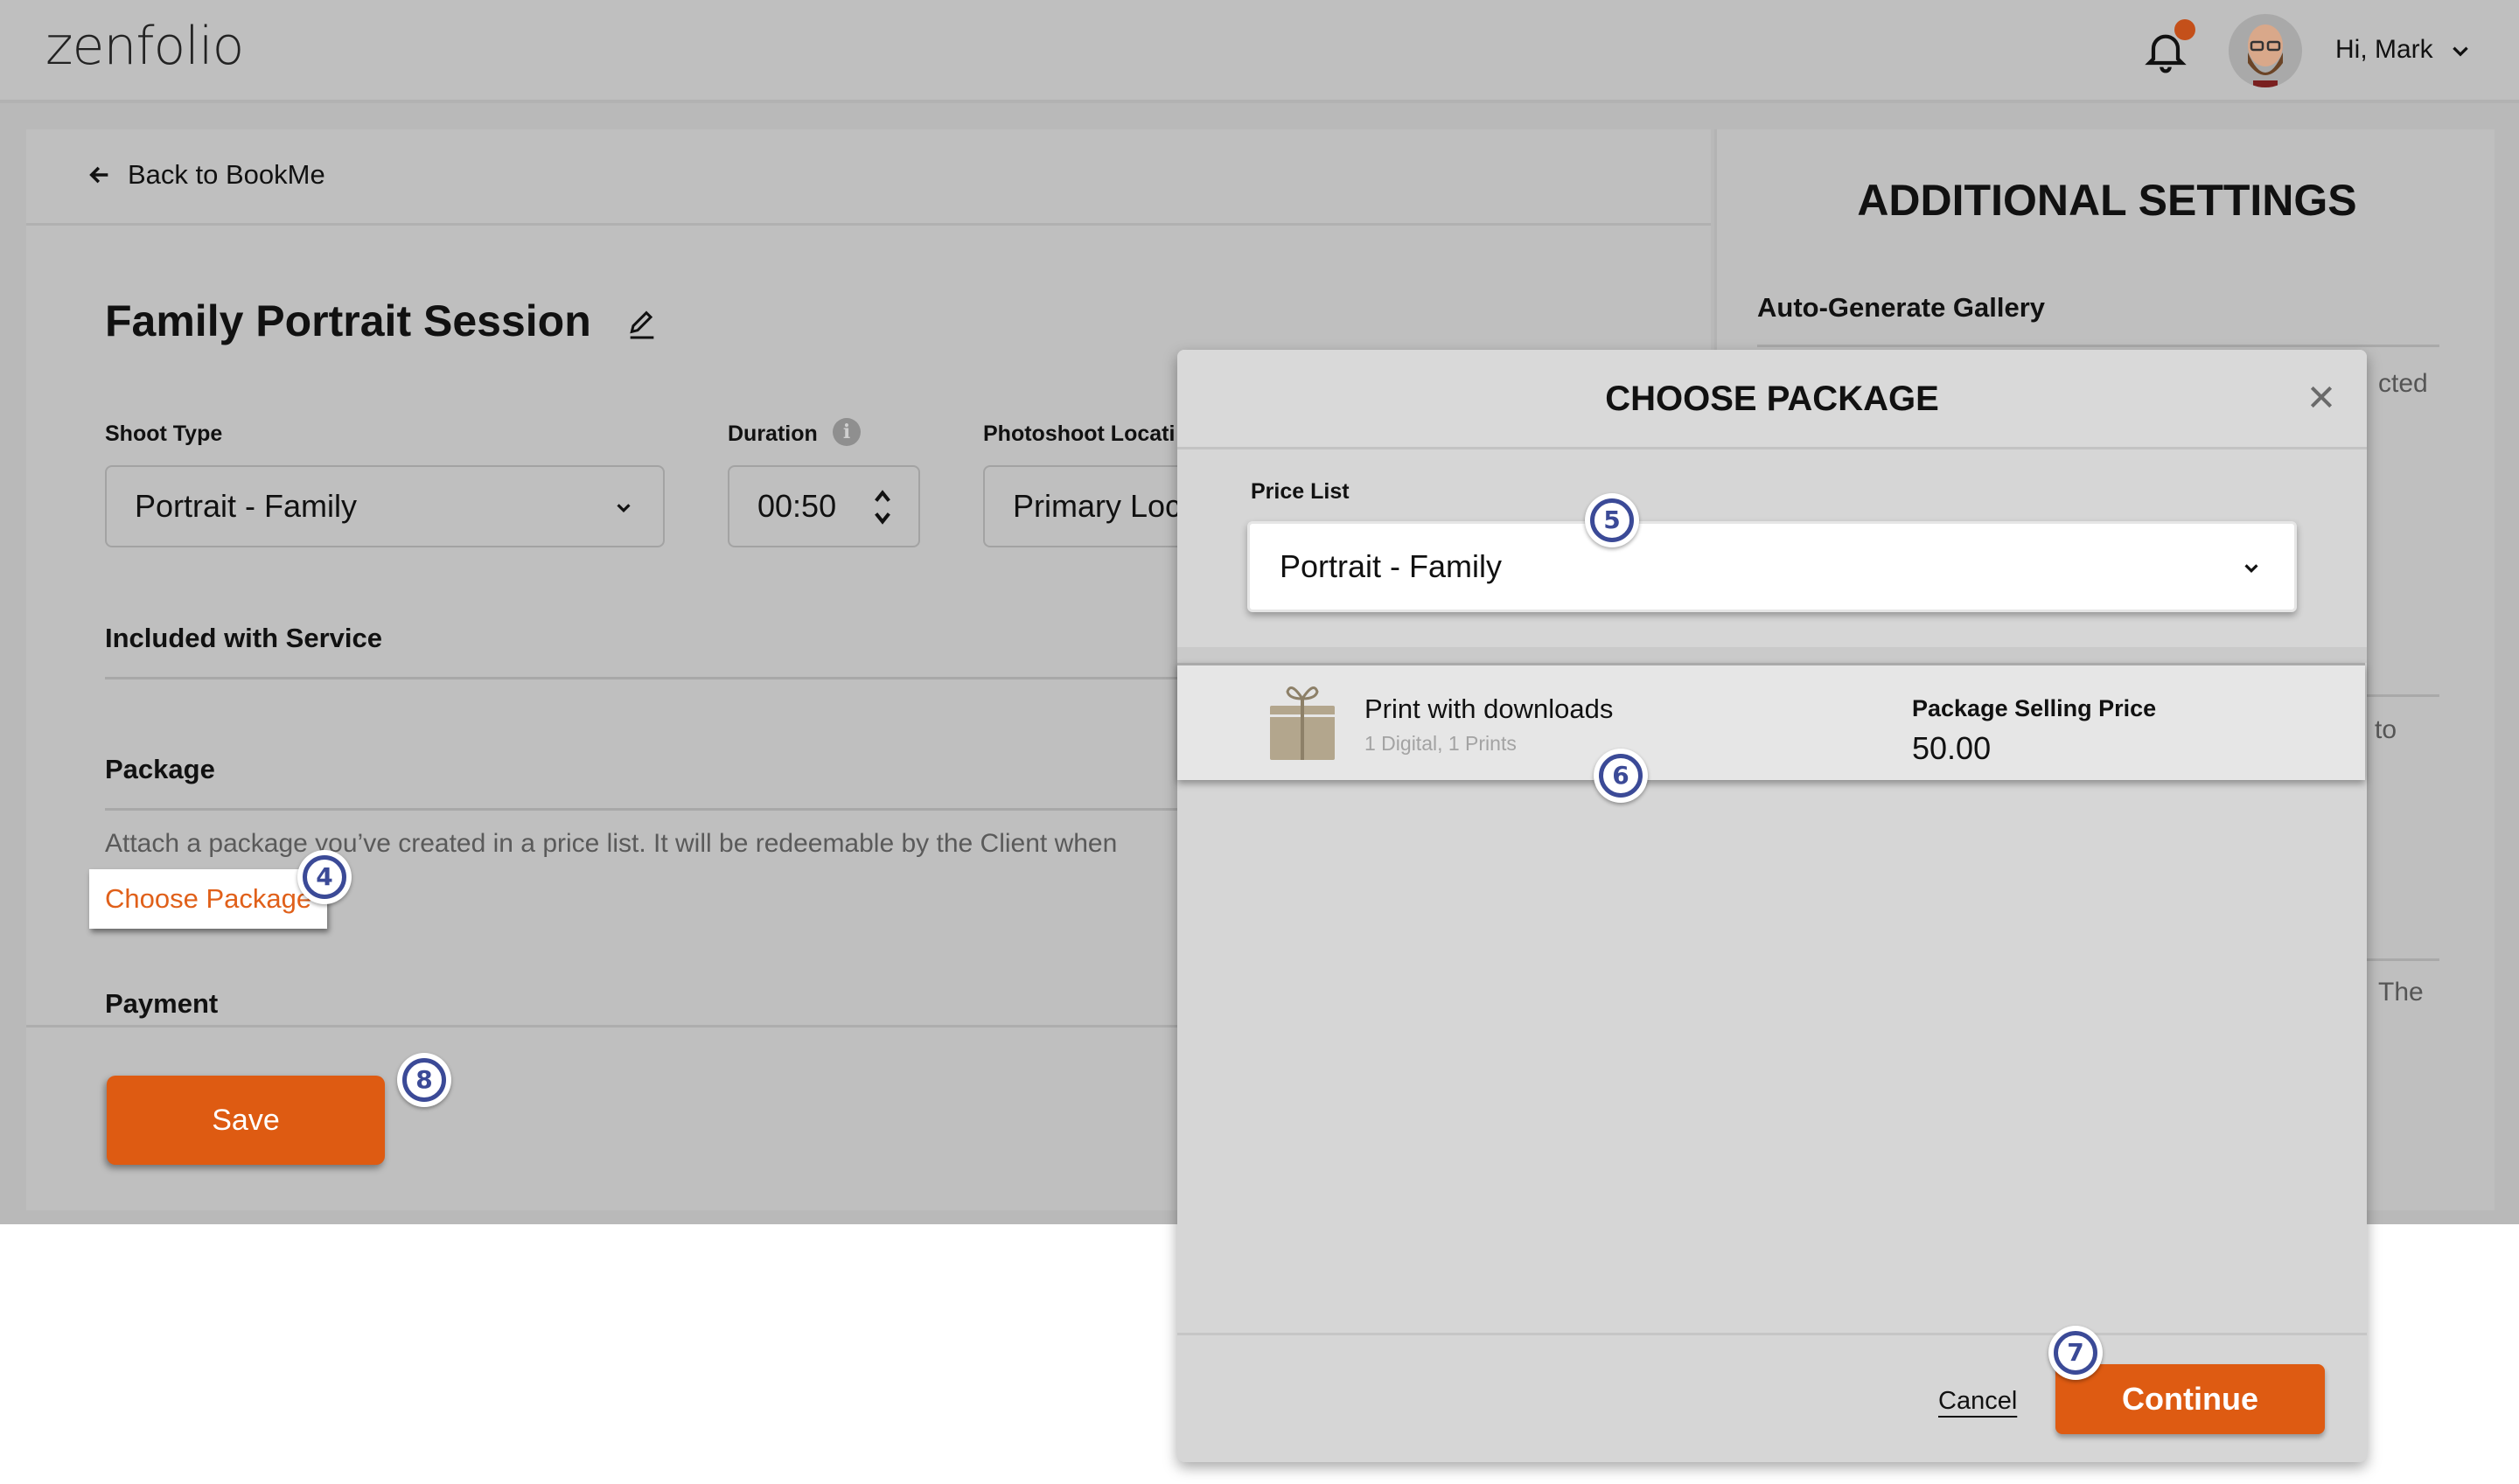  I want to click on location-select: Primary Loc, so click(1097, 506).